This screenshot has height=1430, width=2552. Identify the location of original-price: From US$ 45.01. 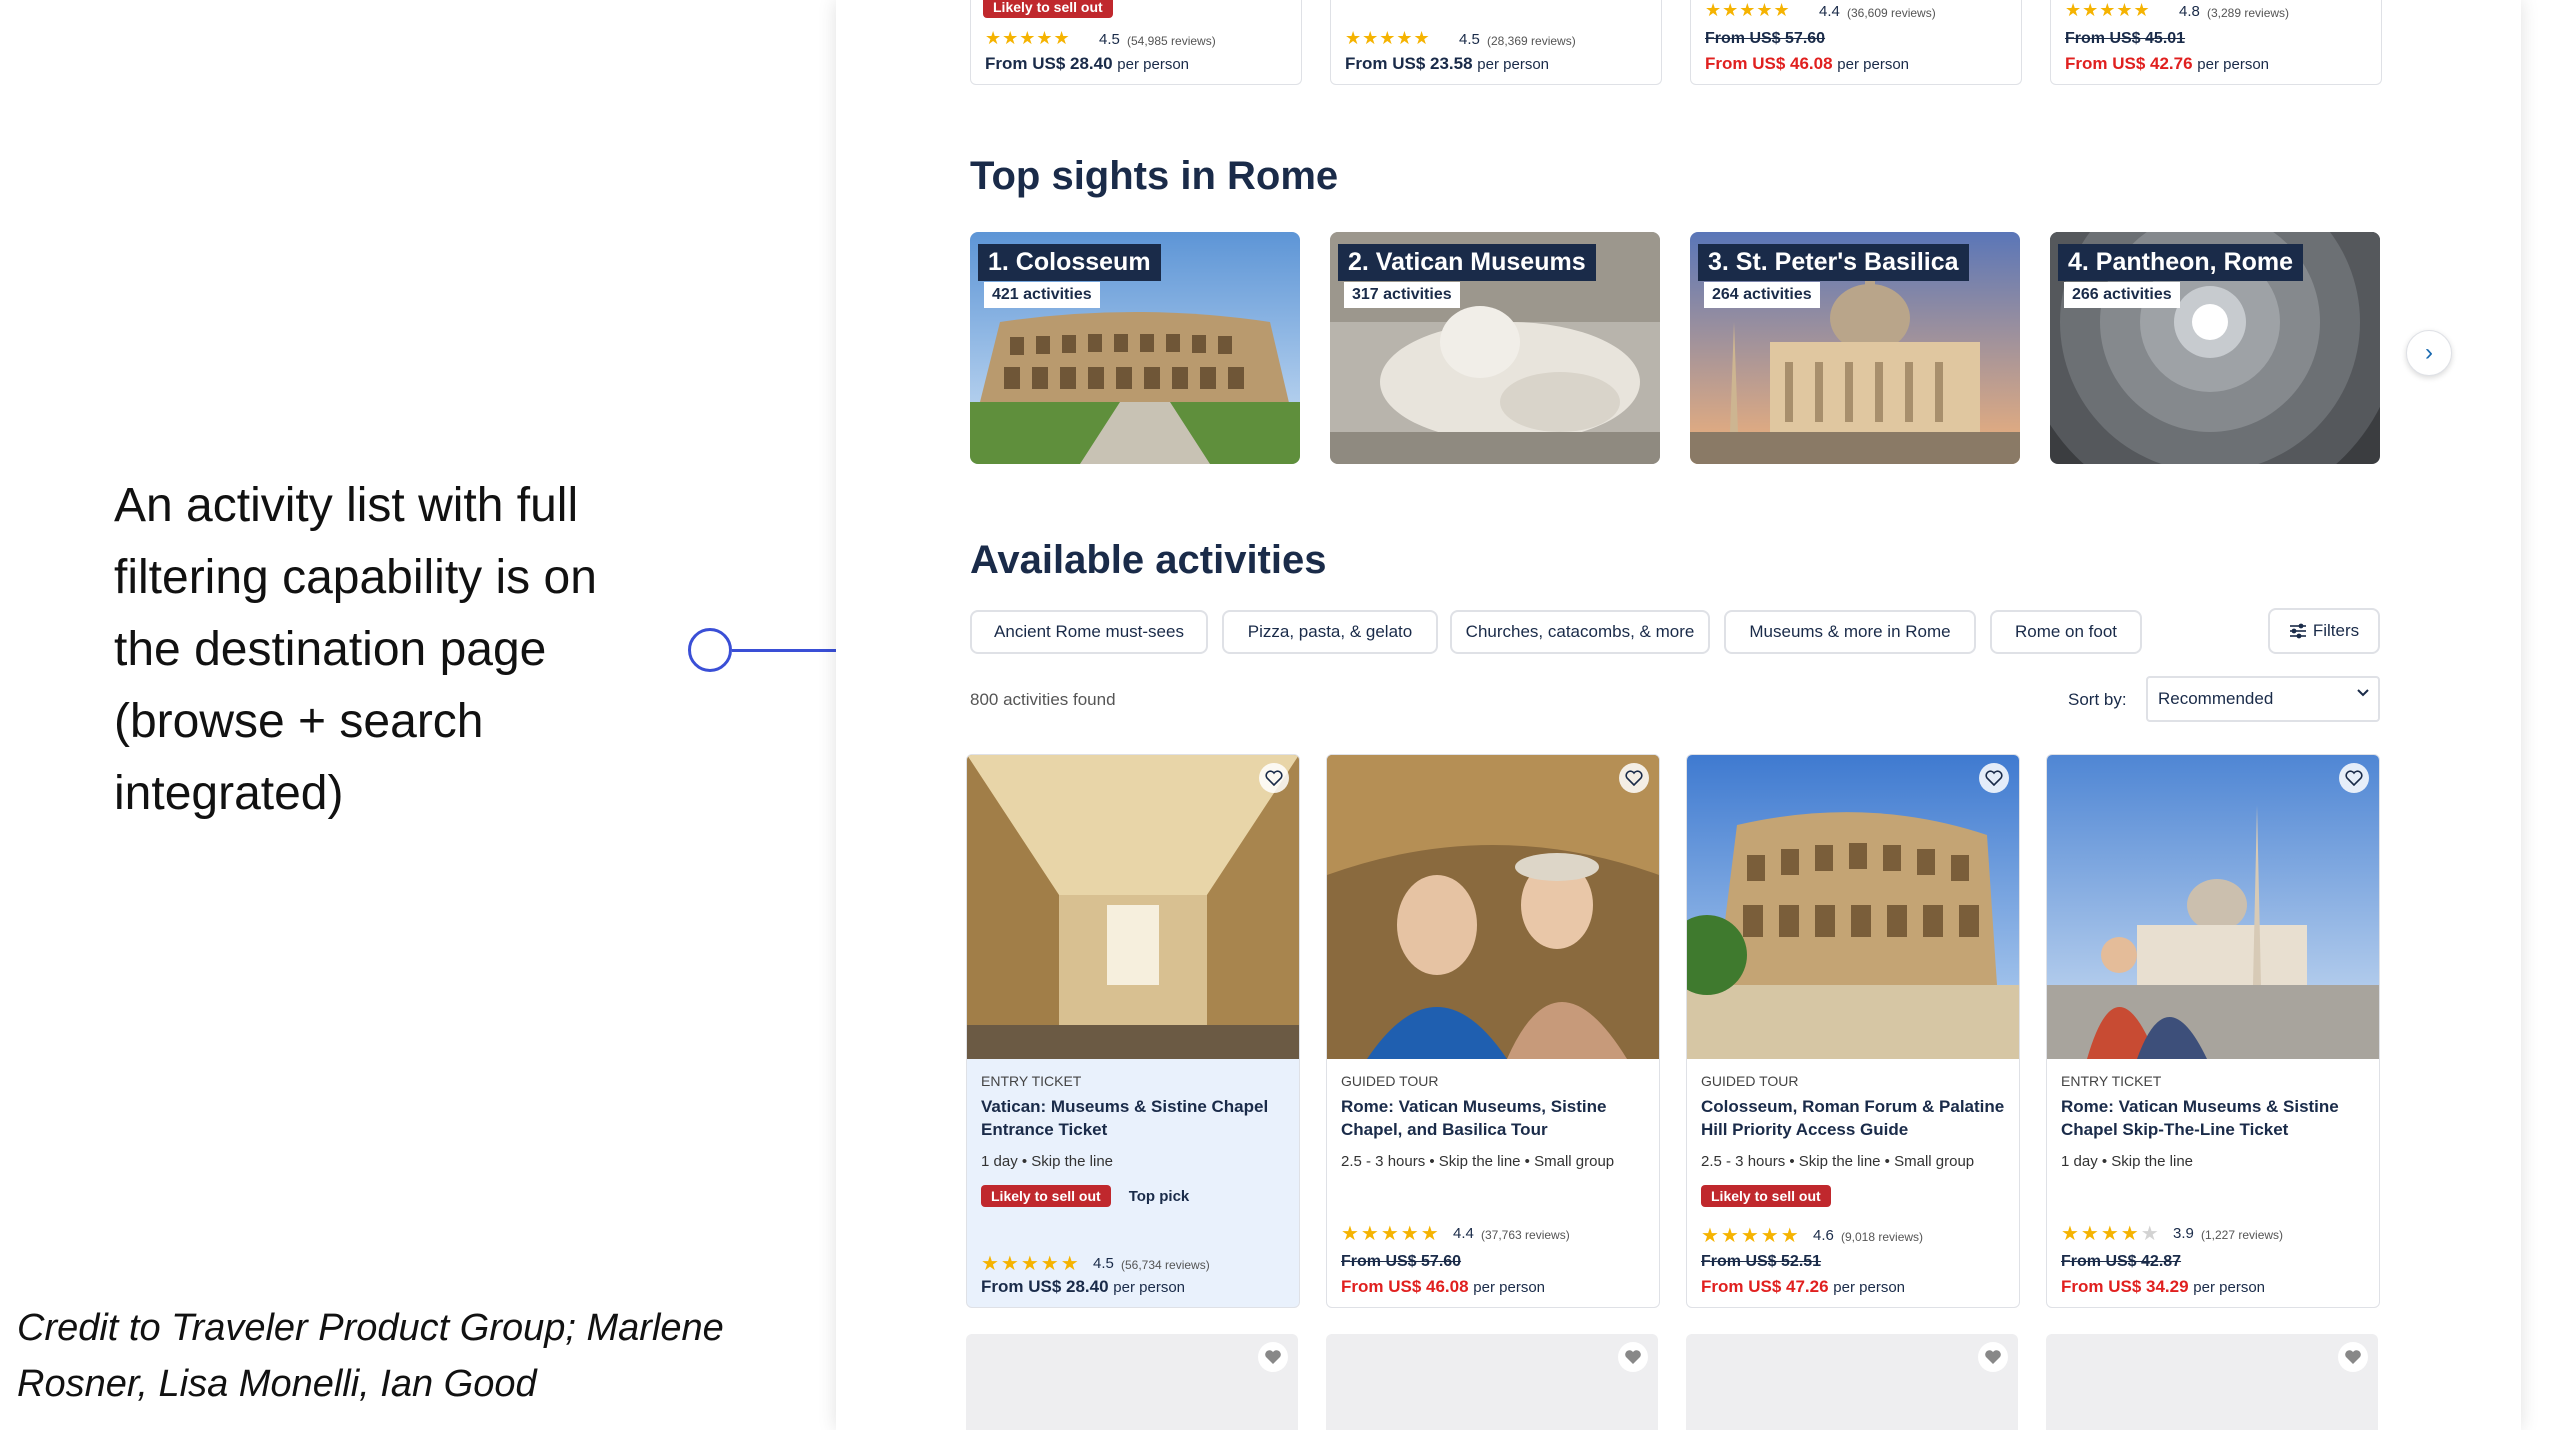
(2125, 38).